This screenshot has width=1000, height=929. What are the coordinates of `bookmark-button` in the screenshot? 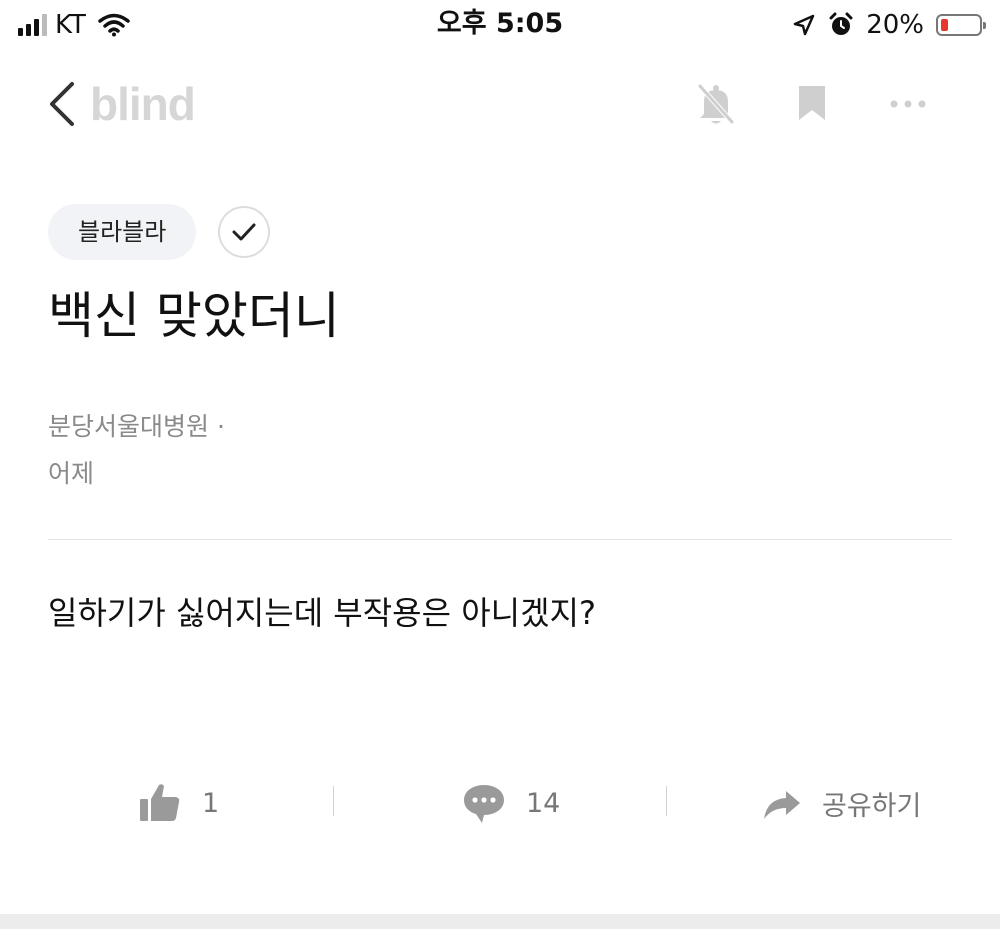 It's located at (812, 104).